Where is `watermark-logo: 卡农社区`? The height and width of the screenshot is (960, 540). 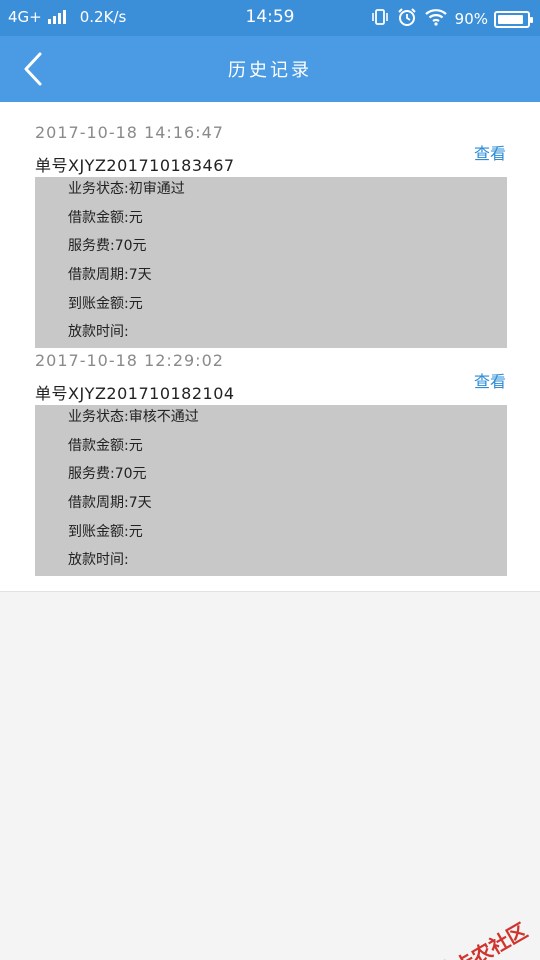 watermark-logo: 卡农社区 is located at coordinates (477, 937).